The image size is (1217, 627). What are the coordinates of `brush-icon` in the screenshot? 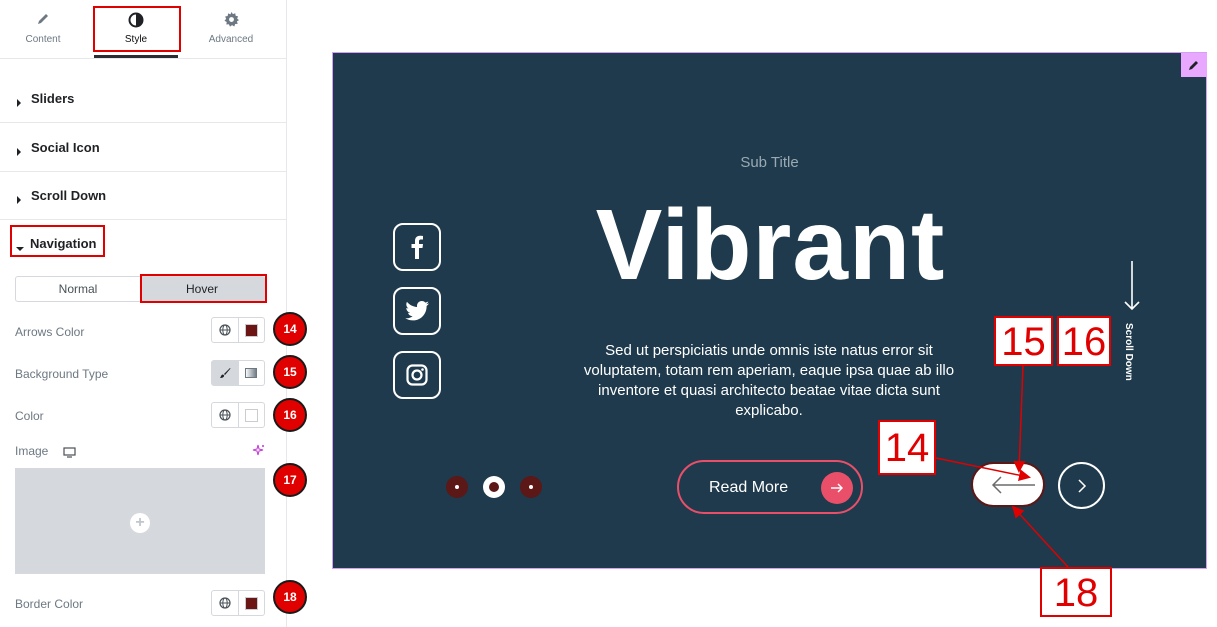 It's located at (225, 373).